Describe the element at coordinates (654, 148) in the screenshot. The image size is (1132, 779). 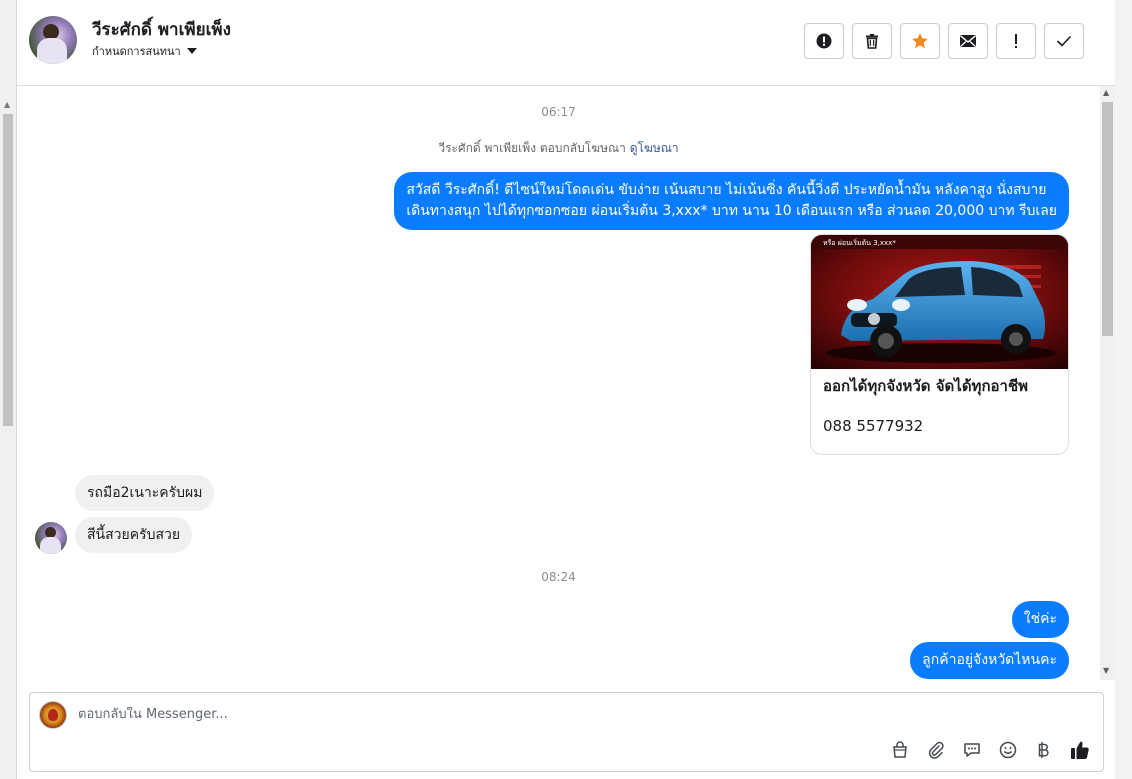
I see `view-ad-link: ดูโฆษณา` at that location.